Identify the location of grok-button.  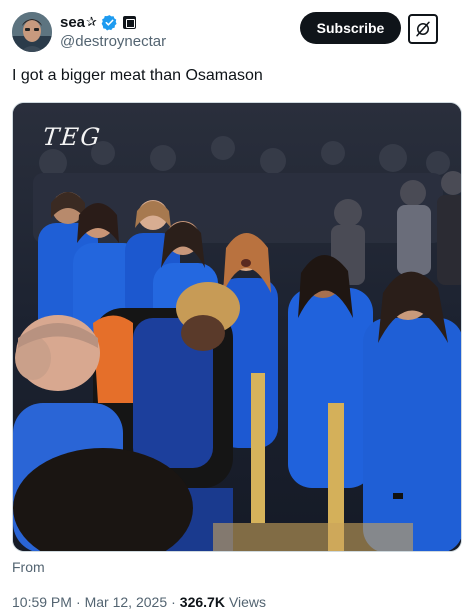
(423, 29).